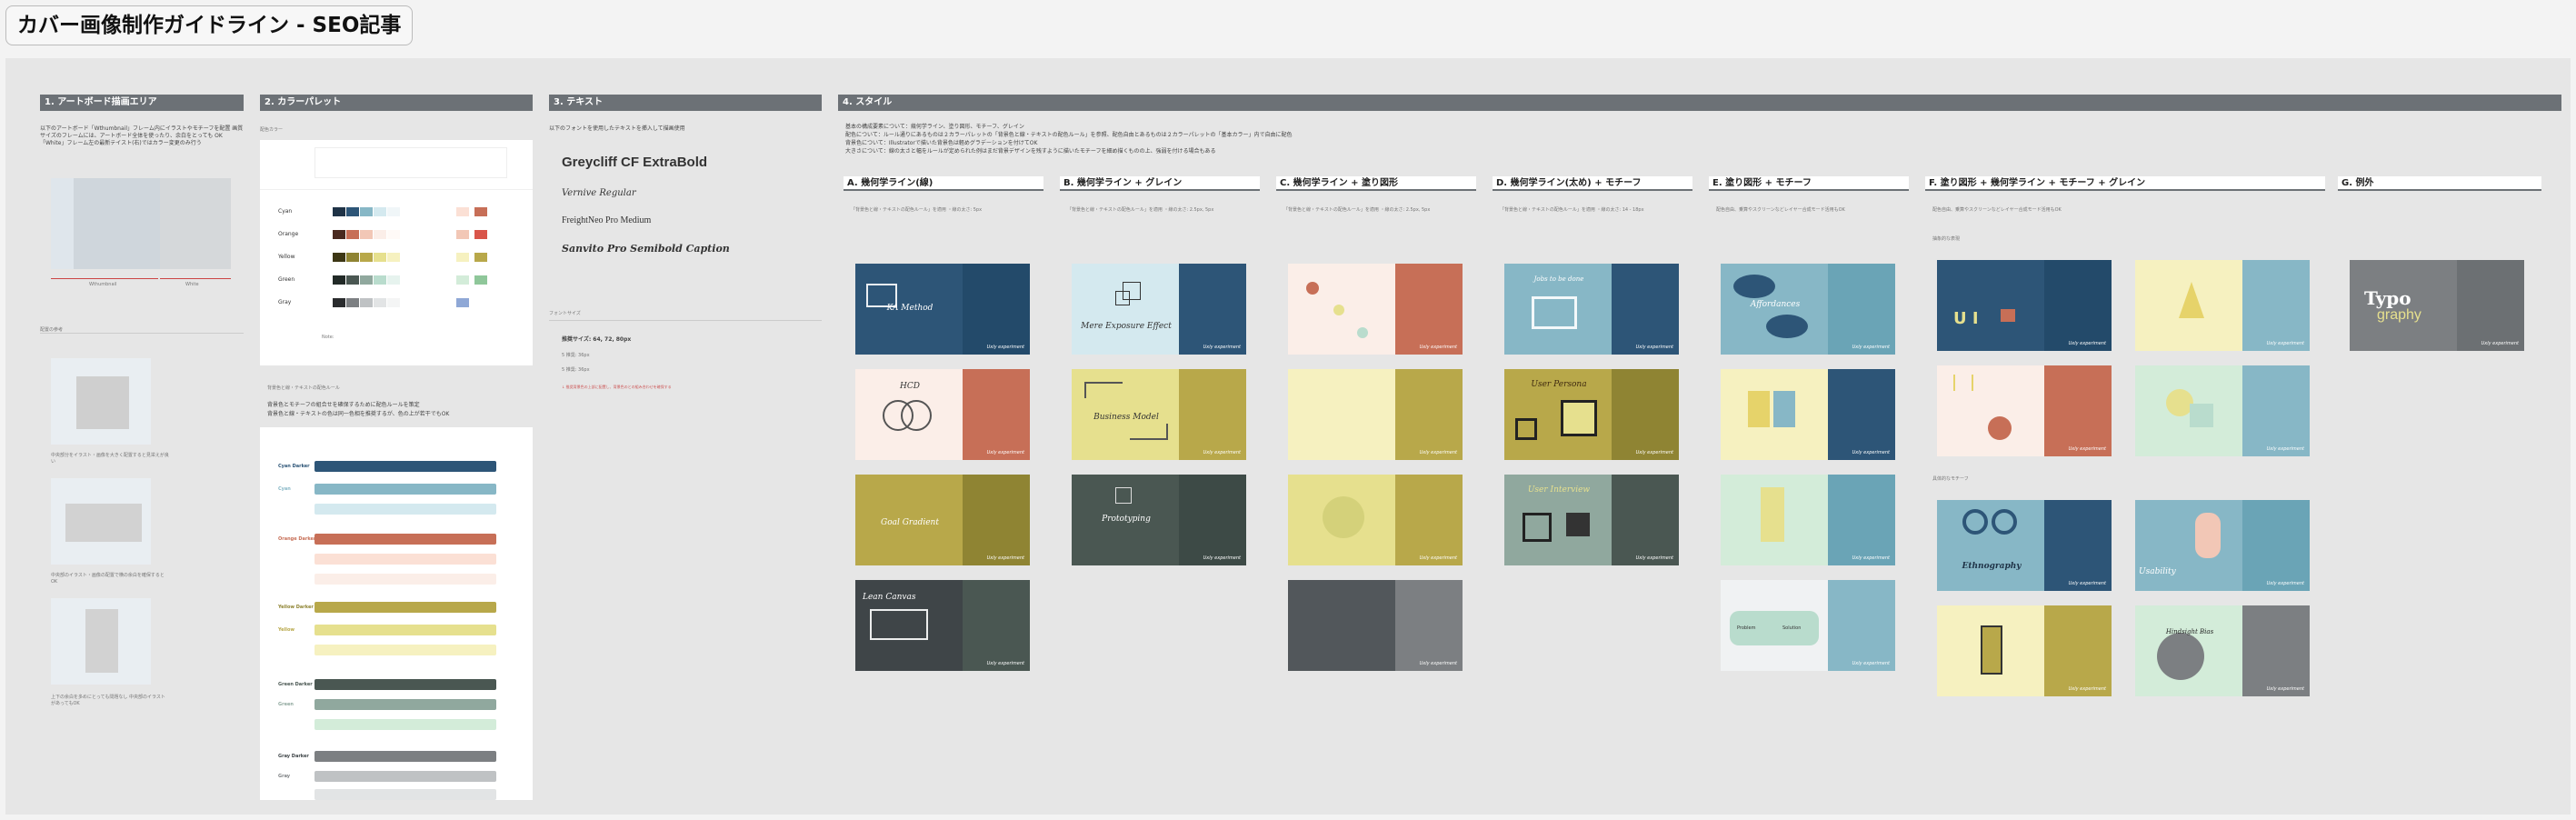  I want to click on cover-card-business-model: Business Model Uxly experiment, so click(1159, 414).